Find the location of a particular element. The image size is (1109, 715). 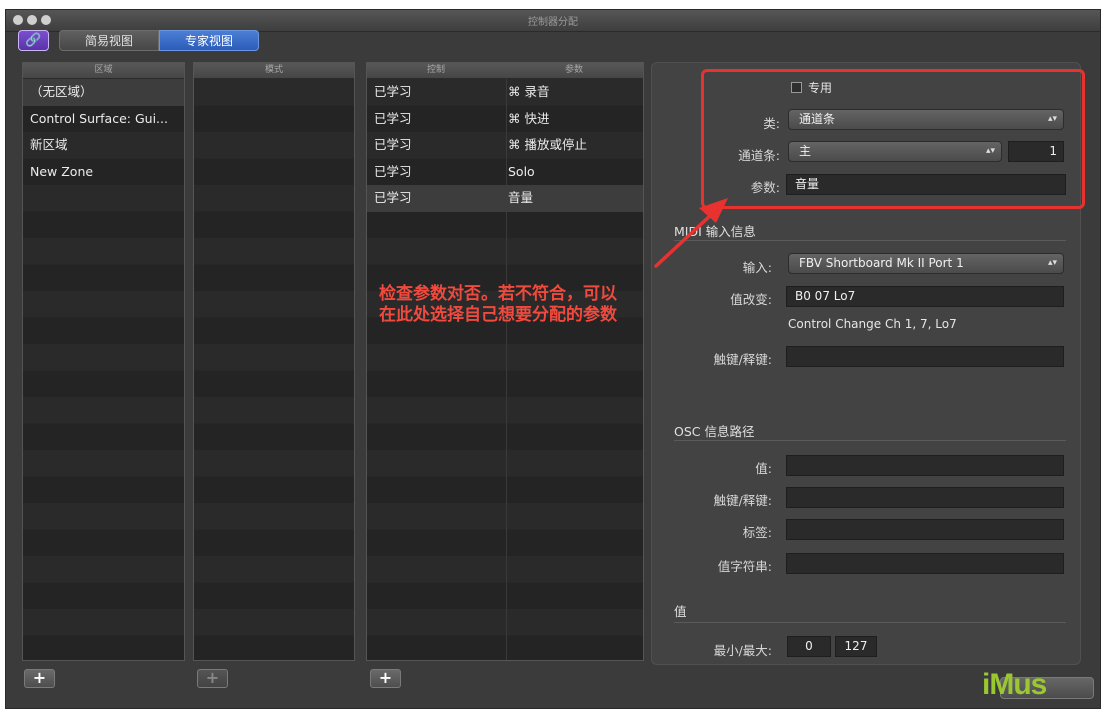

logo-text: iMus is located at coordinates (1014, 684).